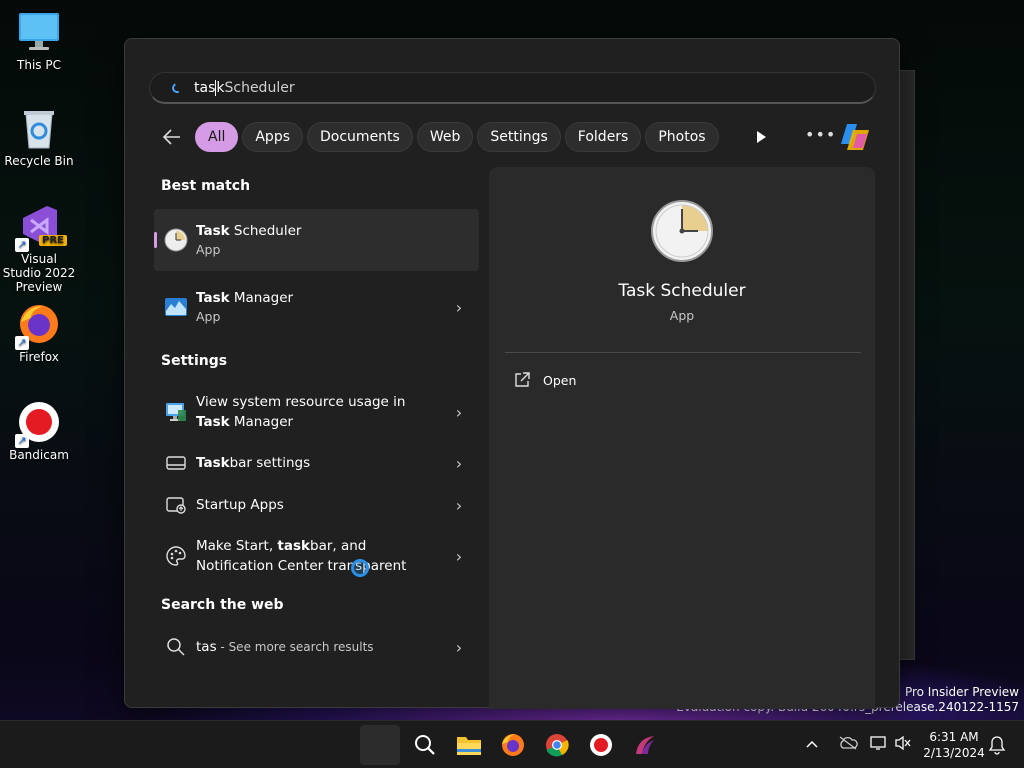 The image size is (1024, 768). What do you see at coordinates (997, 745) in the screenshot?
I see `notification-bell-icon` at bounding box center [997, 745].